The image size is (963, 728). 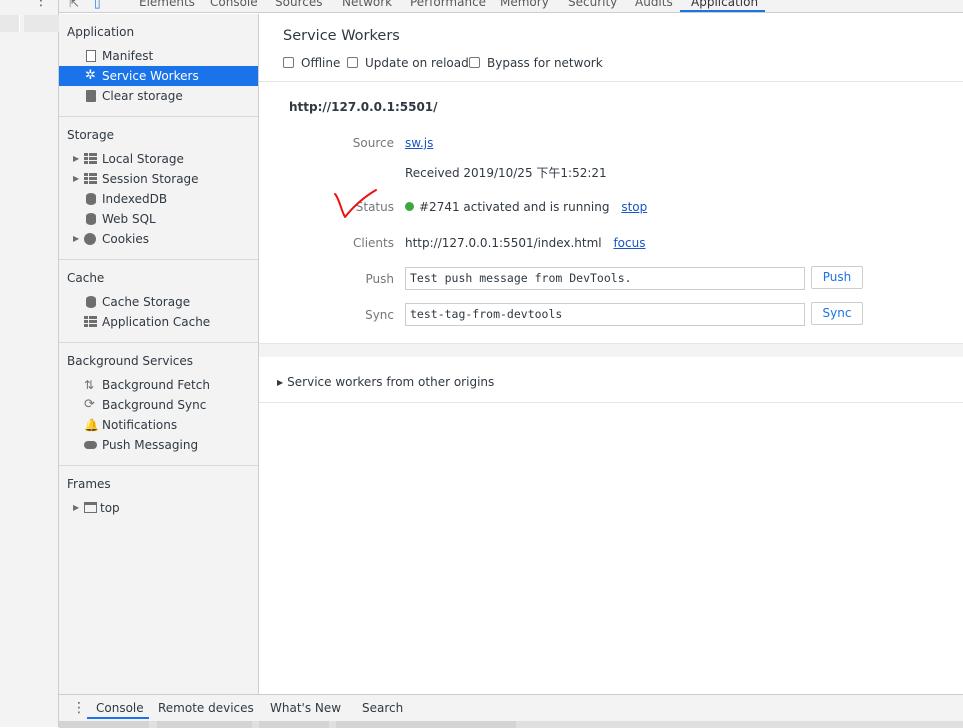 What do you see at coordinates (305, 708) in the screenshot?
I see `drawer-tab-whats-new: What's New` at bounding box center [305, 708].